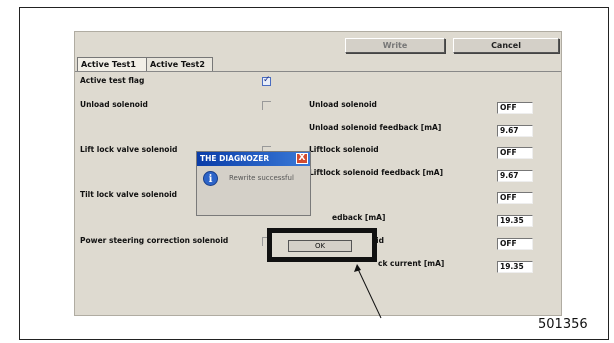 The width and height of the screenshot is (614, 343). What do you see at coordinates (368, 291) in the screenshot?
I see `callout-arrow` at bounding box center [368, 291].